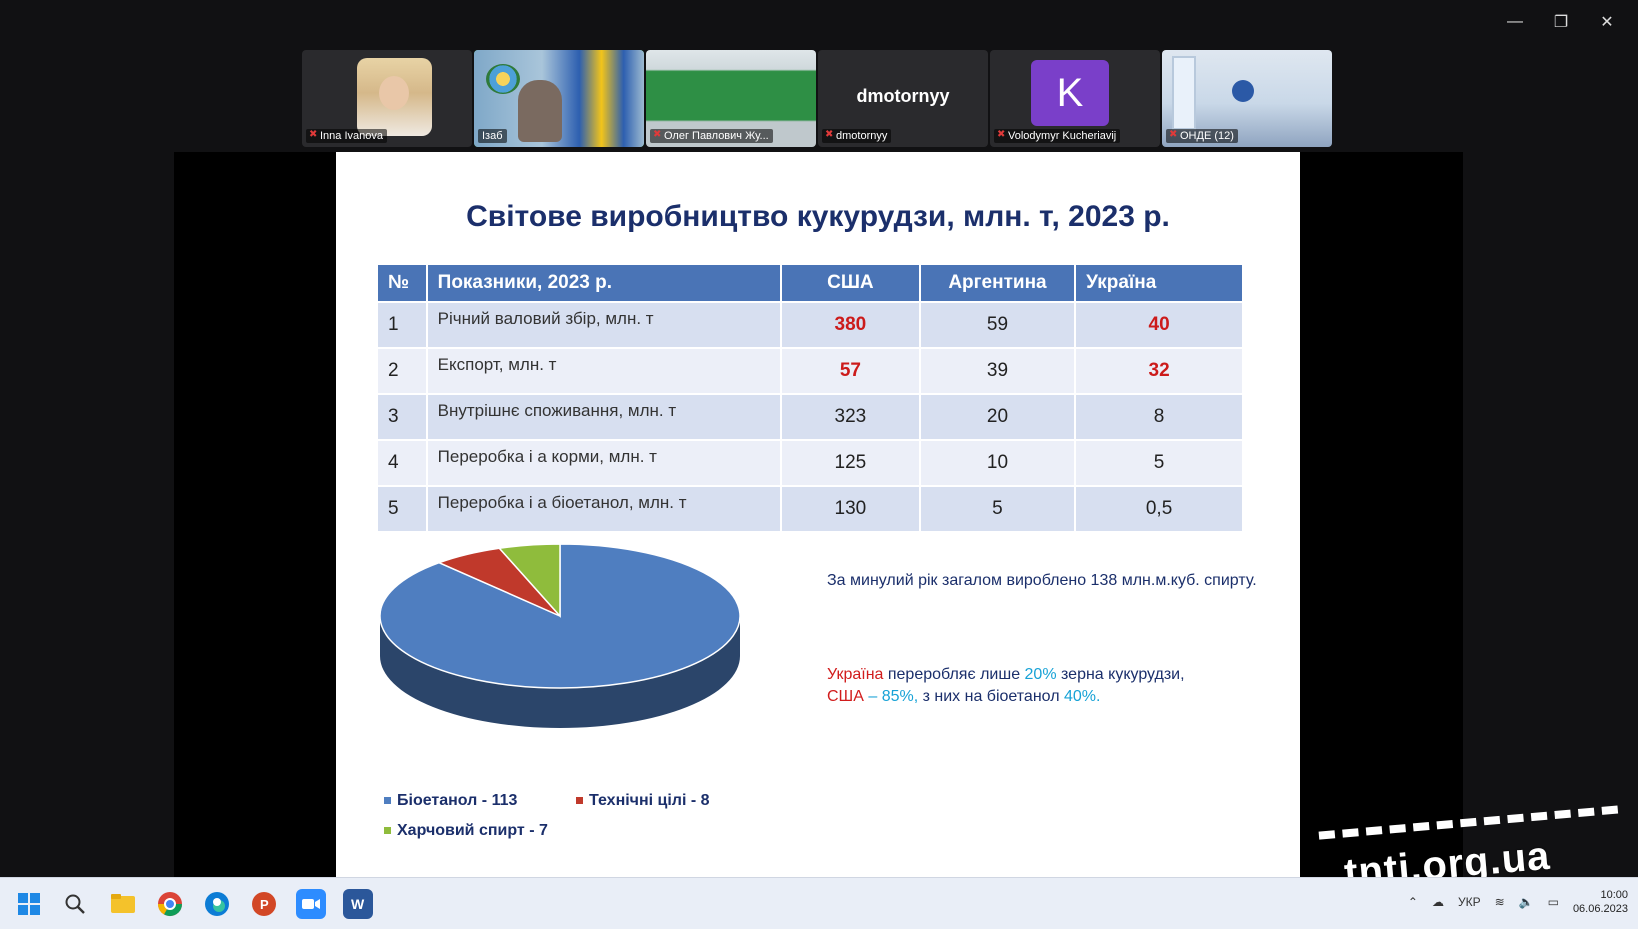 This screenshot has width=1638, height=929. What do you see at coordinates (991, 696) in the screenshot?
I see `note-text: з них на біоетанол` at bounding box center [991, 696].